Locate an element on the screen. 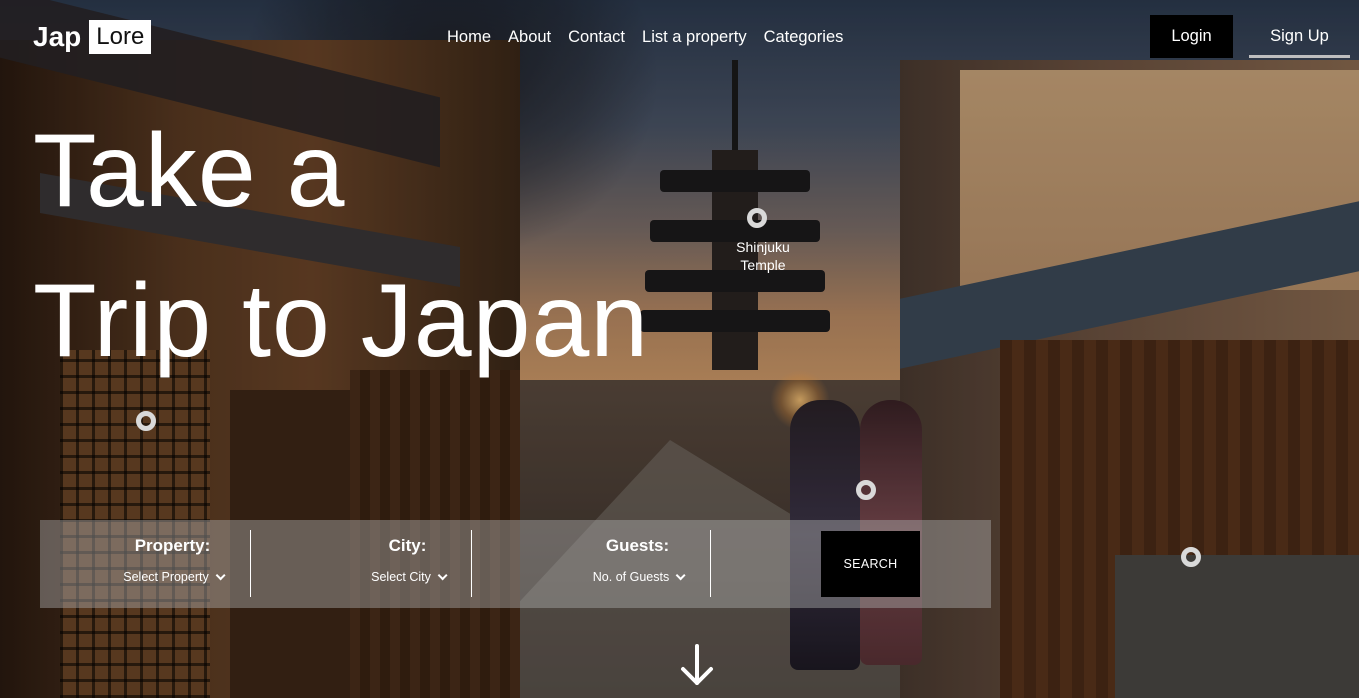  city-select: Select City is located at coordinates (407, 577).